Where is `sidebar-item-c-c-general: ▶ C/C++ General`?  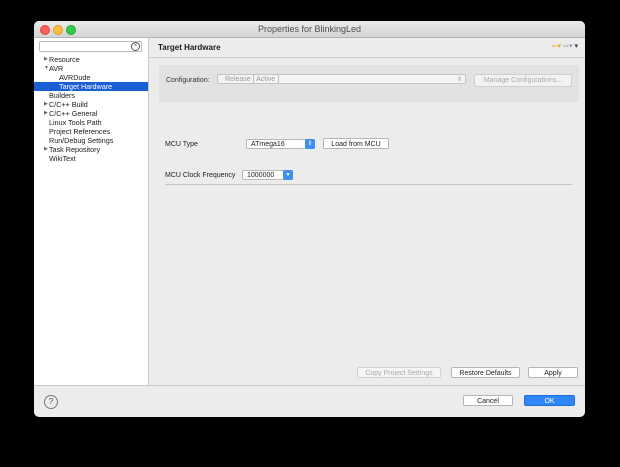
sidebar-item-c-c-general: ▶ C/C++ General is located at coordinates (91, 113).